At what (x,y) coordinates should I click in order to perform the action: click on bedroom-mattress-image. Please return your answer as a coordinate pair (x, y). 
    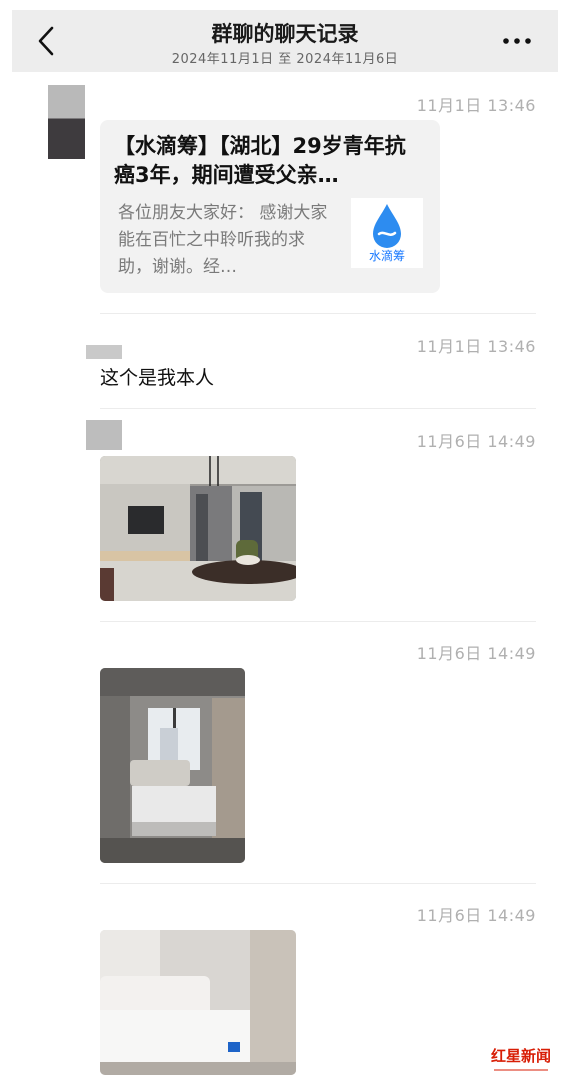
    Looking at the image, I should click on (198, 1002).